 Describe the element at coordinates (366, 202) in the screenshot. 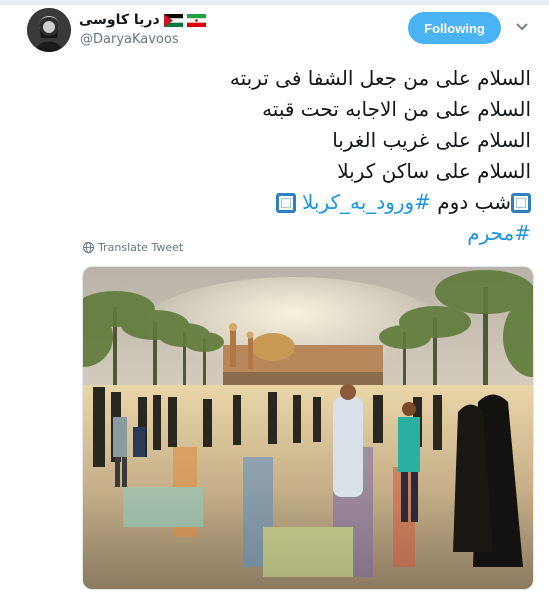

I see `hashtag-link: #ورود_به_کربلا` at that location.